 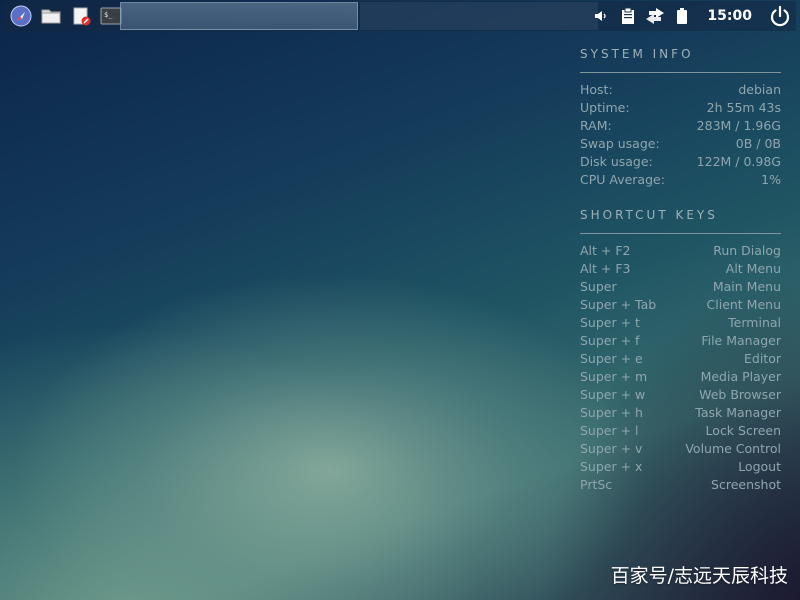 I want to click on system-info-row: Swap usage: 0B / 0B, so click(x=680, y=144).